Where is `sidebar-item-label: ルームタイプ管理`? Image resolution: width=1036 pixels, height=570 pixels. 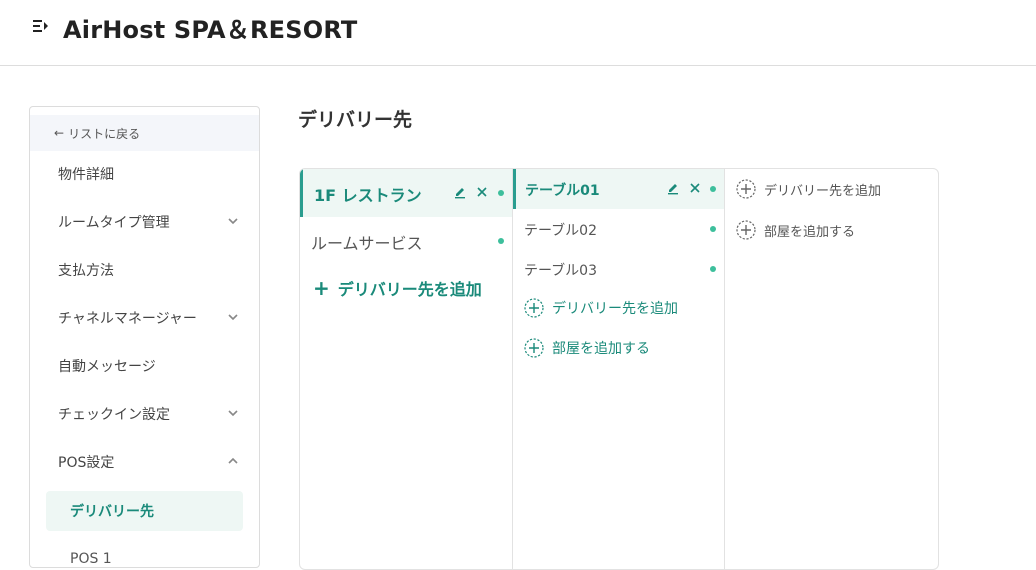
sidebar-item-label: ルームタイプ管理 is located at coordinates (114, 223).